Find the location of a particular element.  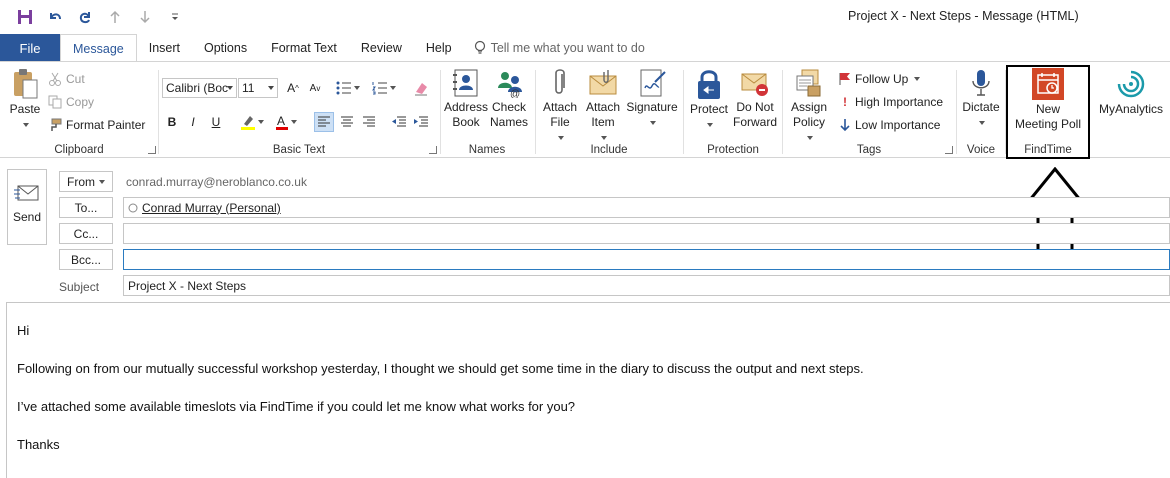

window-title: Project X - Next Steps - Message (HTML) is located at coordinates (963, 16).